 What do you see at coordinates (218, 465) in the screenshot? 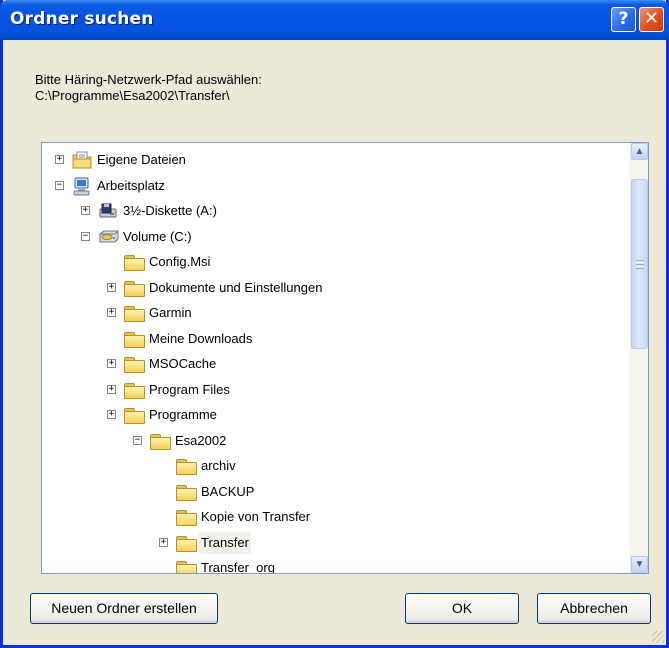
I see `tree-item-label: archiv` at bounding box center [218, 465].